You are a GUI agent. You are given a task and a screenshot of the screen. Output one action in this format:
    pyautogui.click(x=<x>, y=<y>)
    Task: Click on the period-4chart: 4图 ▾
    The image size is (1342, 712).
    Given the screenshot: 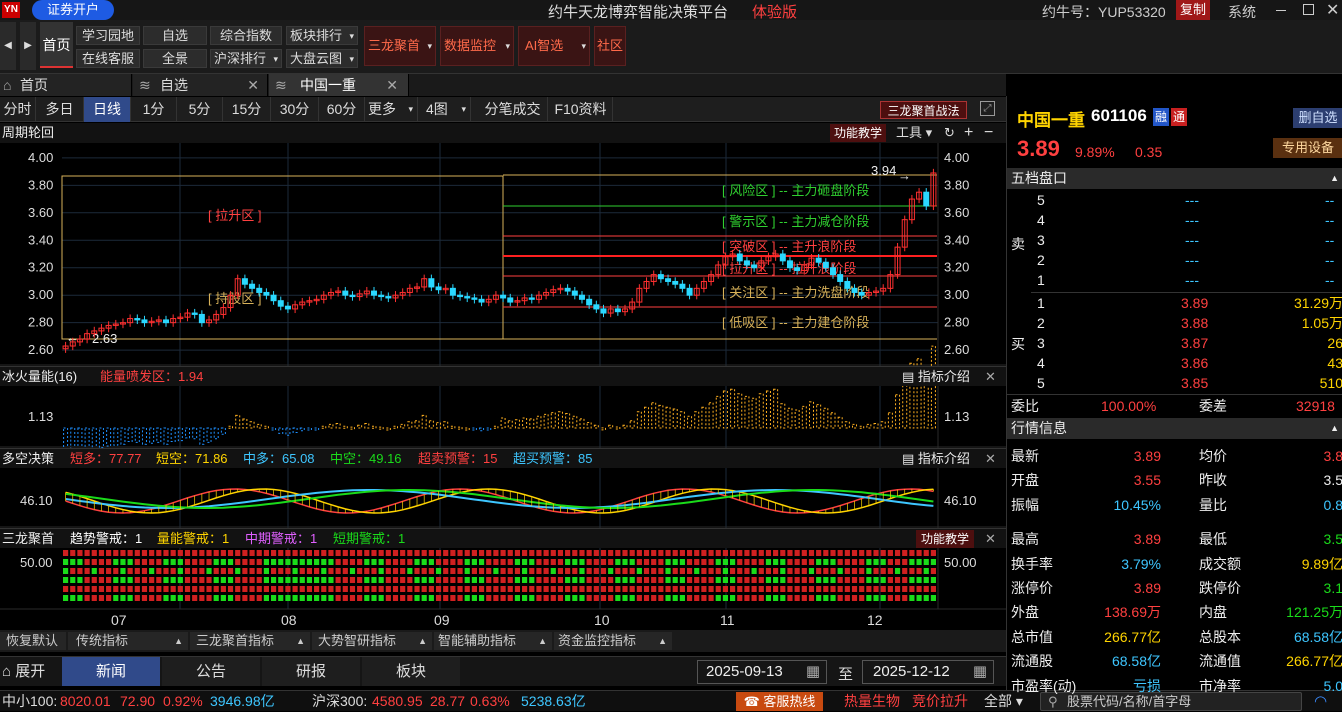 What is the action you would take?
    pyautogui.click(x=444, y=109)
    